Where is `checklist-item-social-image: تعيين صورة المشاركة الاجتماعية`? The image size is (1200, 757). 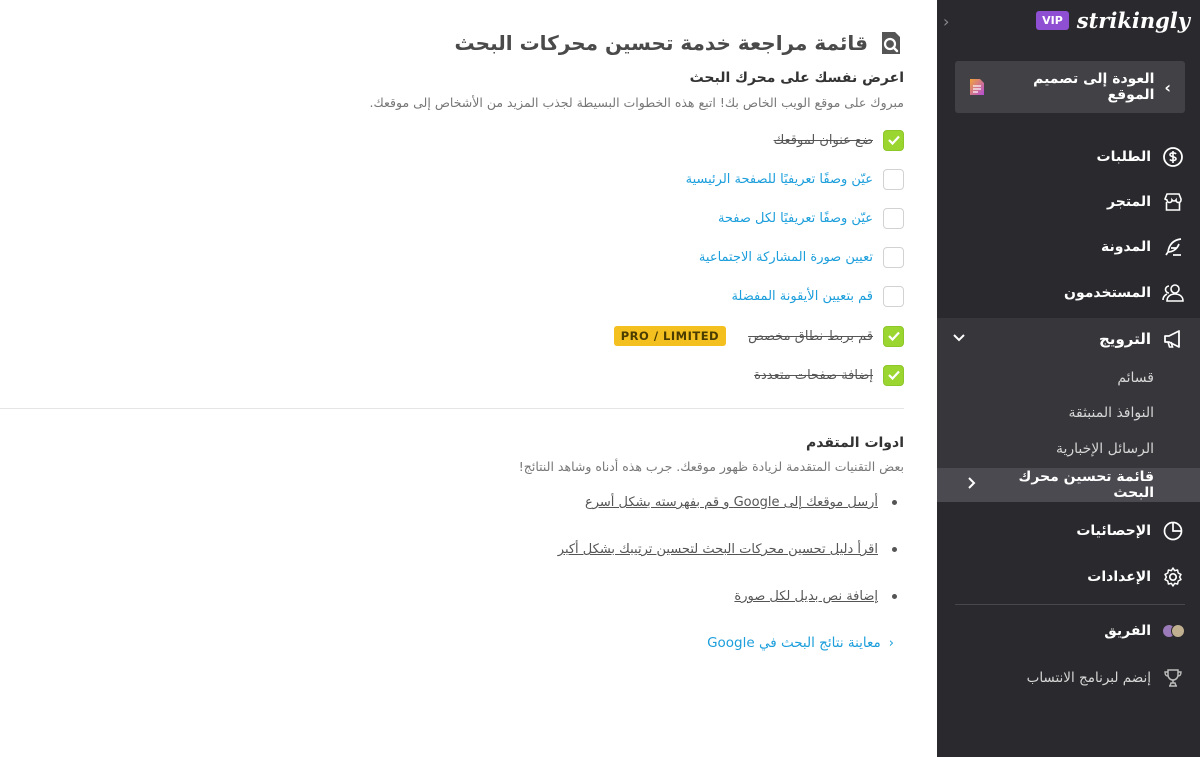
checklist-item-social-image: تعيين صورة المشاركة الاجتماعية is located at coordinates (801, 257).